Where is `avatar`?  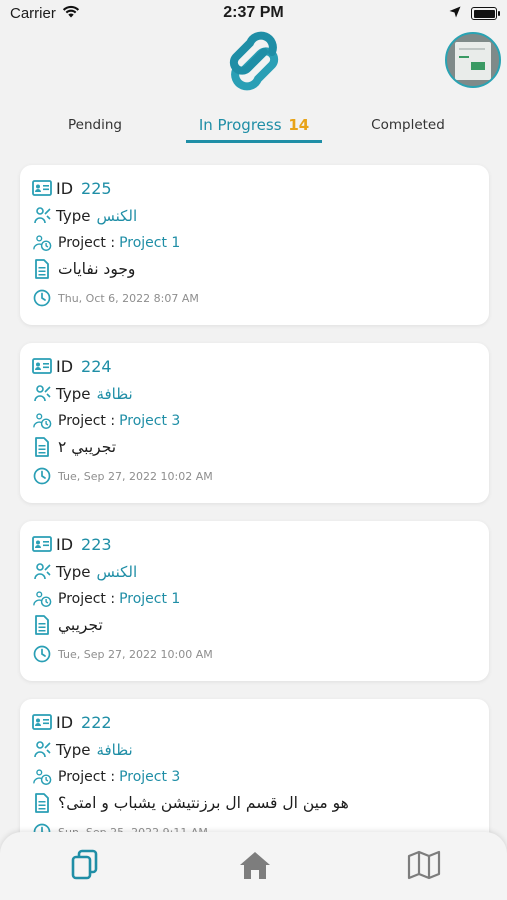 avatar is located at coordinates (473, 60).